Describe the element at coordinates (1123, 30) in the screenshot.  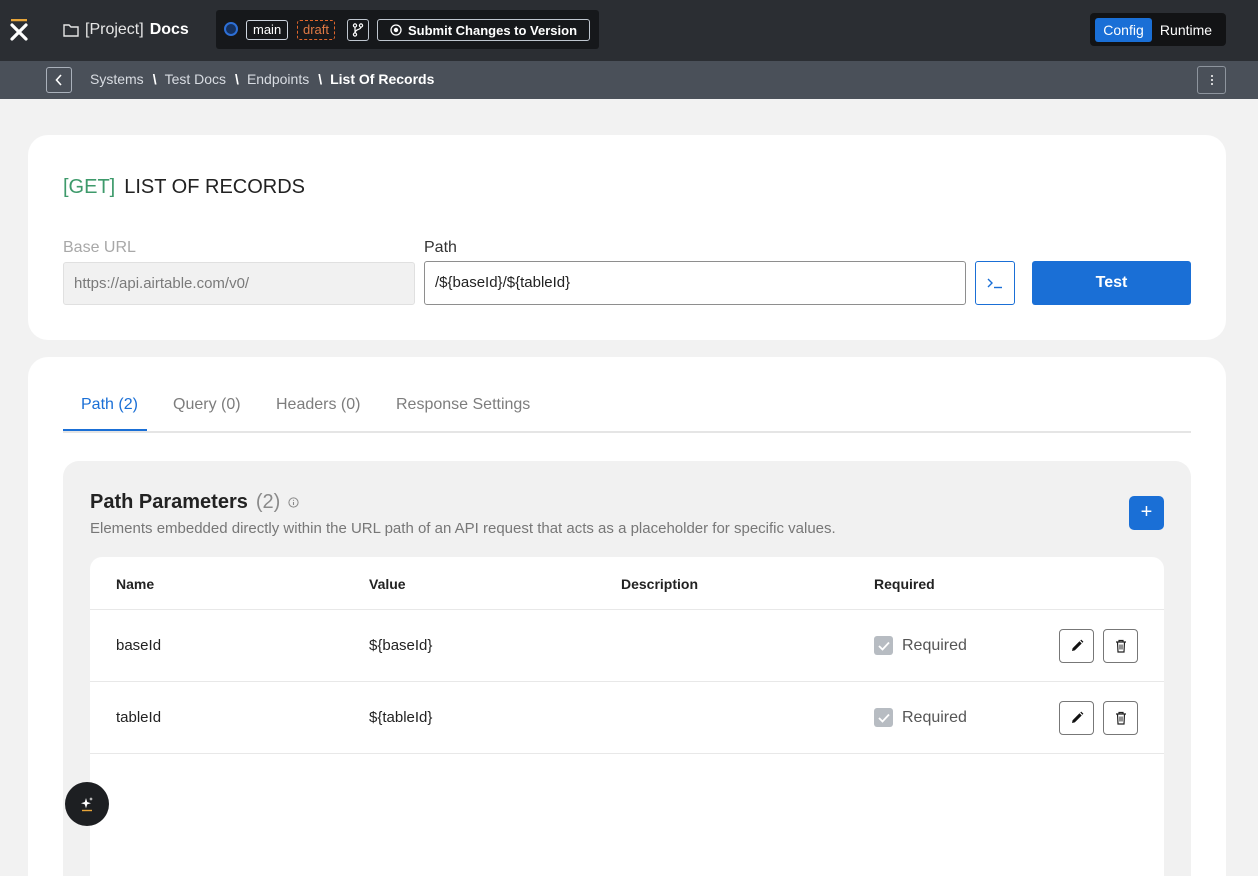
I see `mode-config-button: Config` at that location.